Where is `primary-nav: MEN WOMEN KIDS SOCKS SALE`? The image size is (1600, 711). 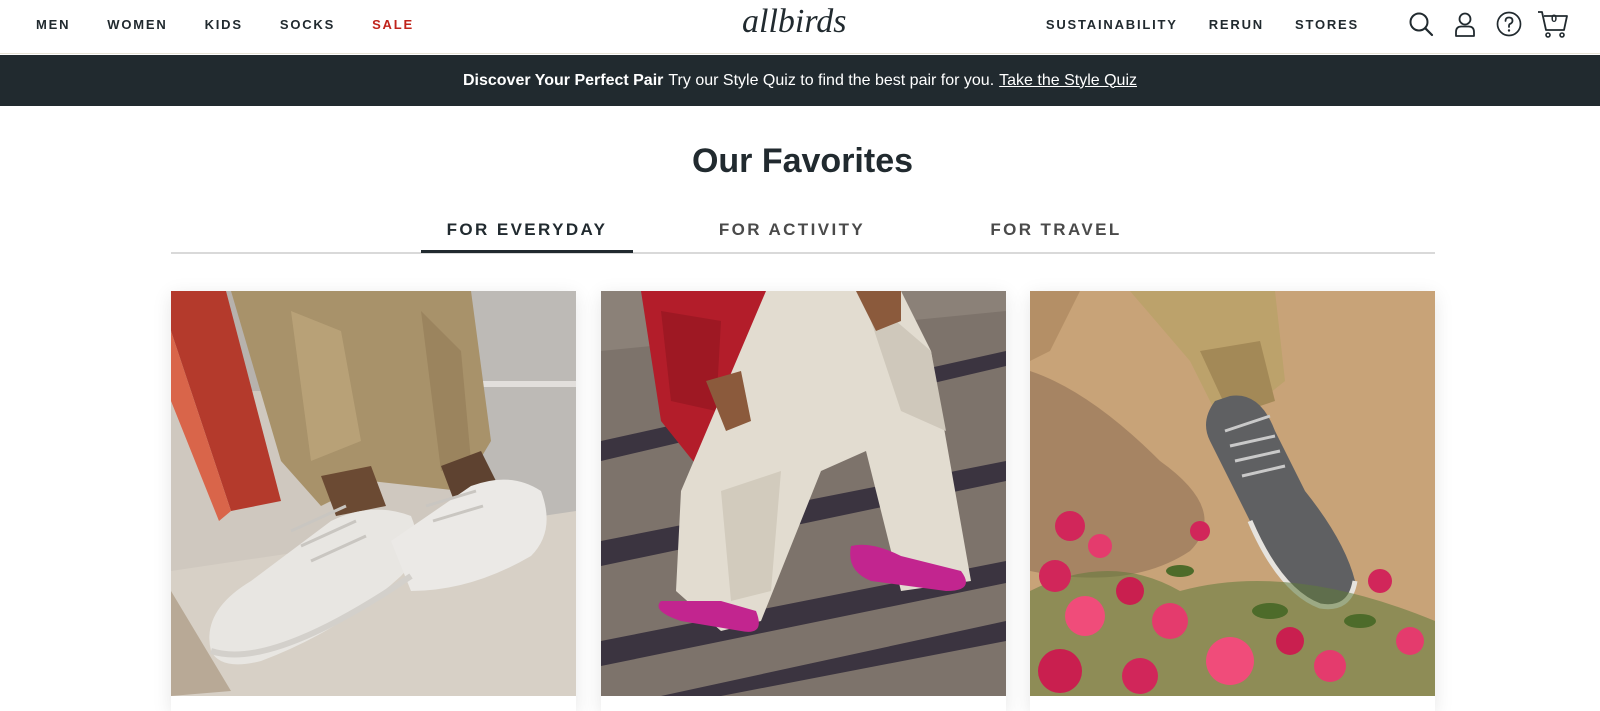
primary-nav: MEN WOMEN KIDS SOCKS SALE is located at coordinates (243, 24).